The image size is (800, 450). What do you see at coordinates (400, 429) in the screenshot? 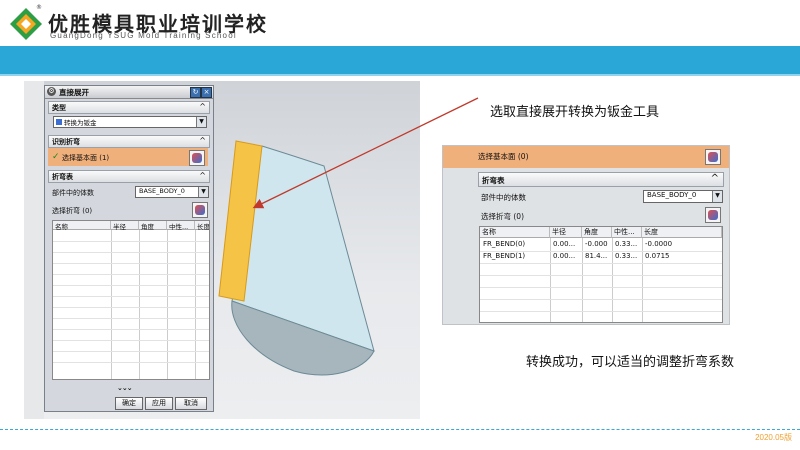
I see `footer-divider` at bounding box center [400, 429].